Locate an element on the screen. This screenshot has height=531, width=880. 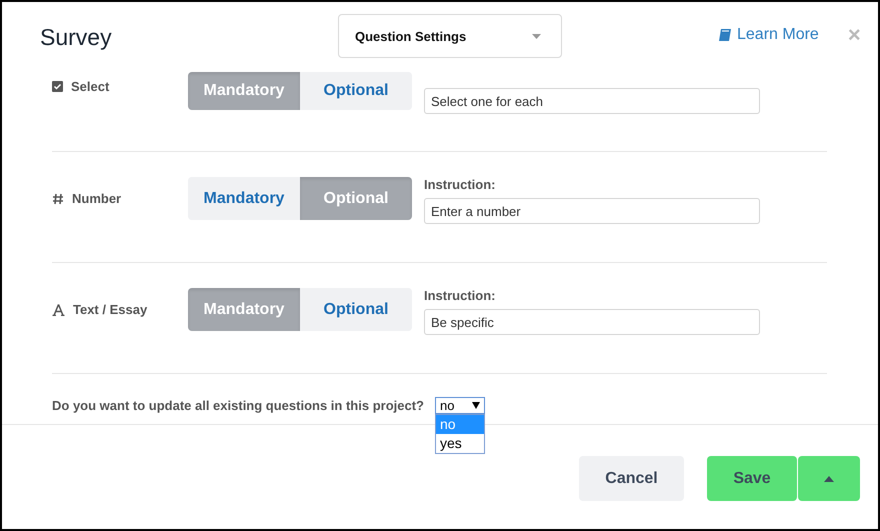
update-select: no is located at coordinates (459, 405).